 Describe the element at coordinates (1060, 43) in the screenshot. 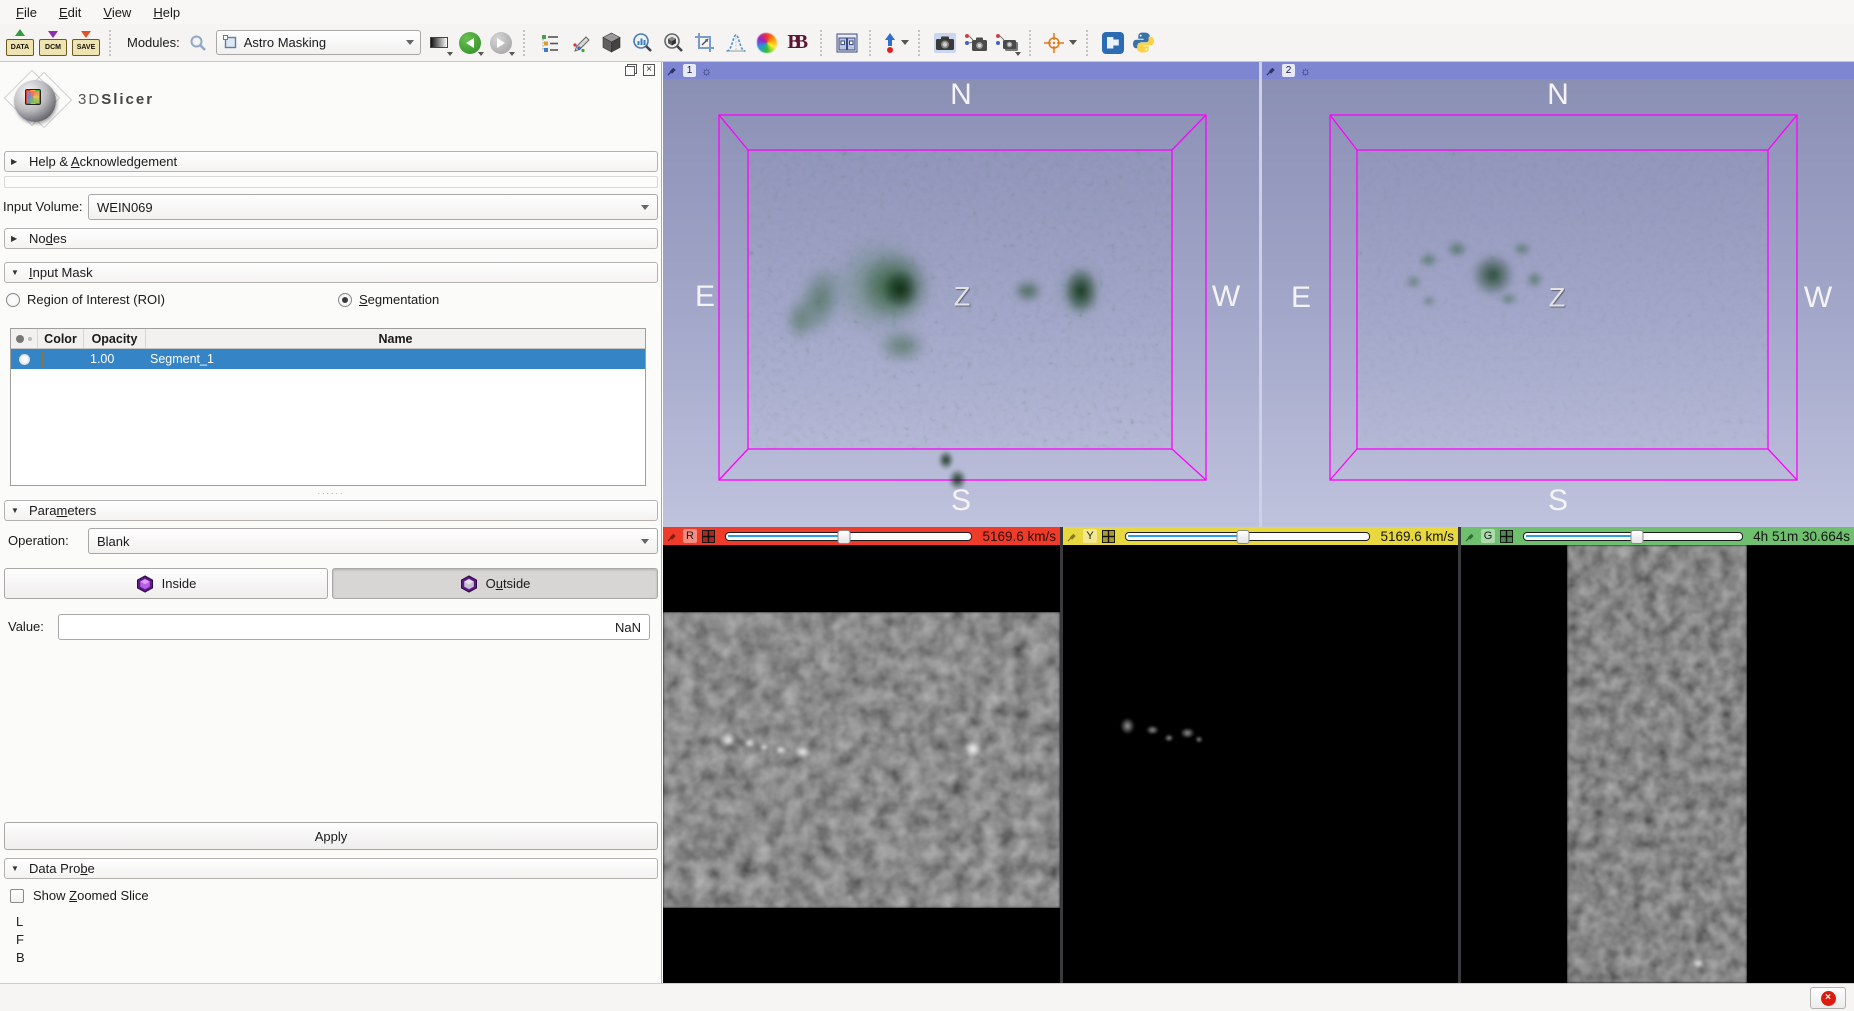

I see `crosshair-button` at that location.